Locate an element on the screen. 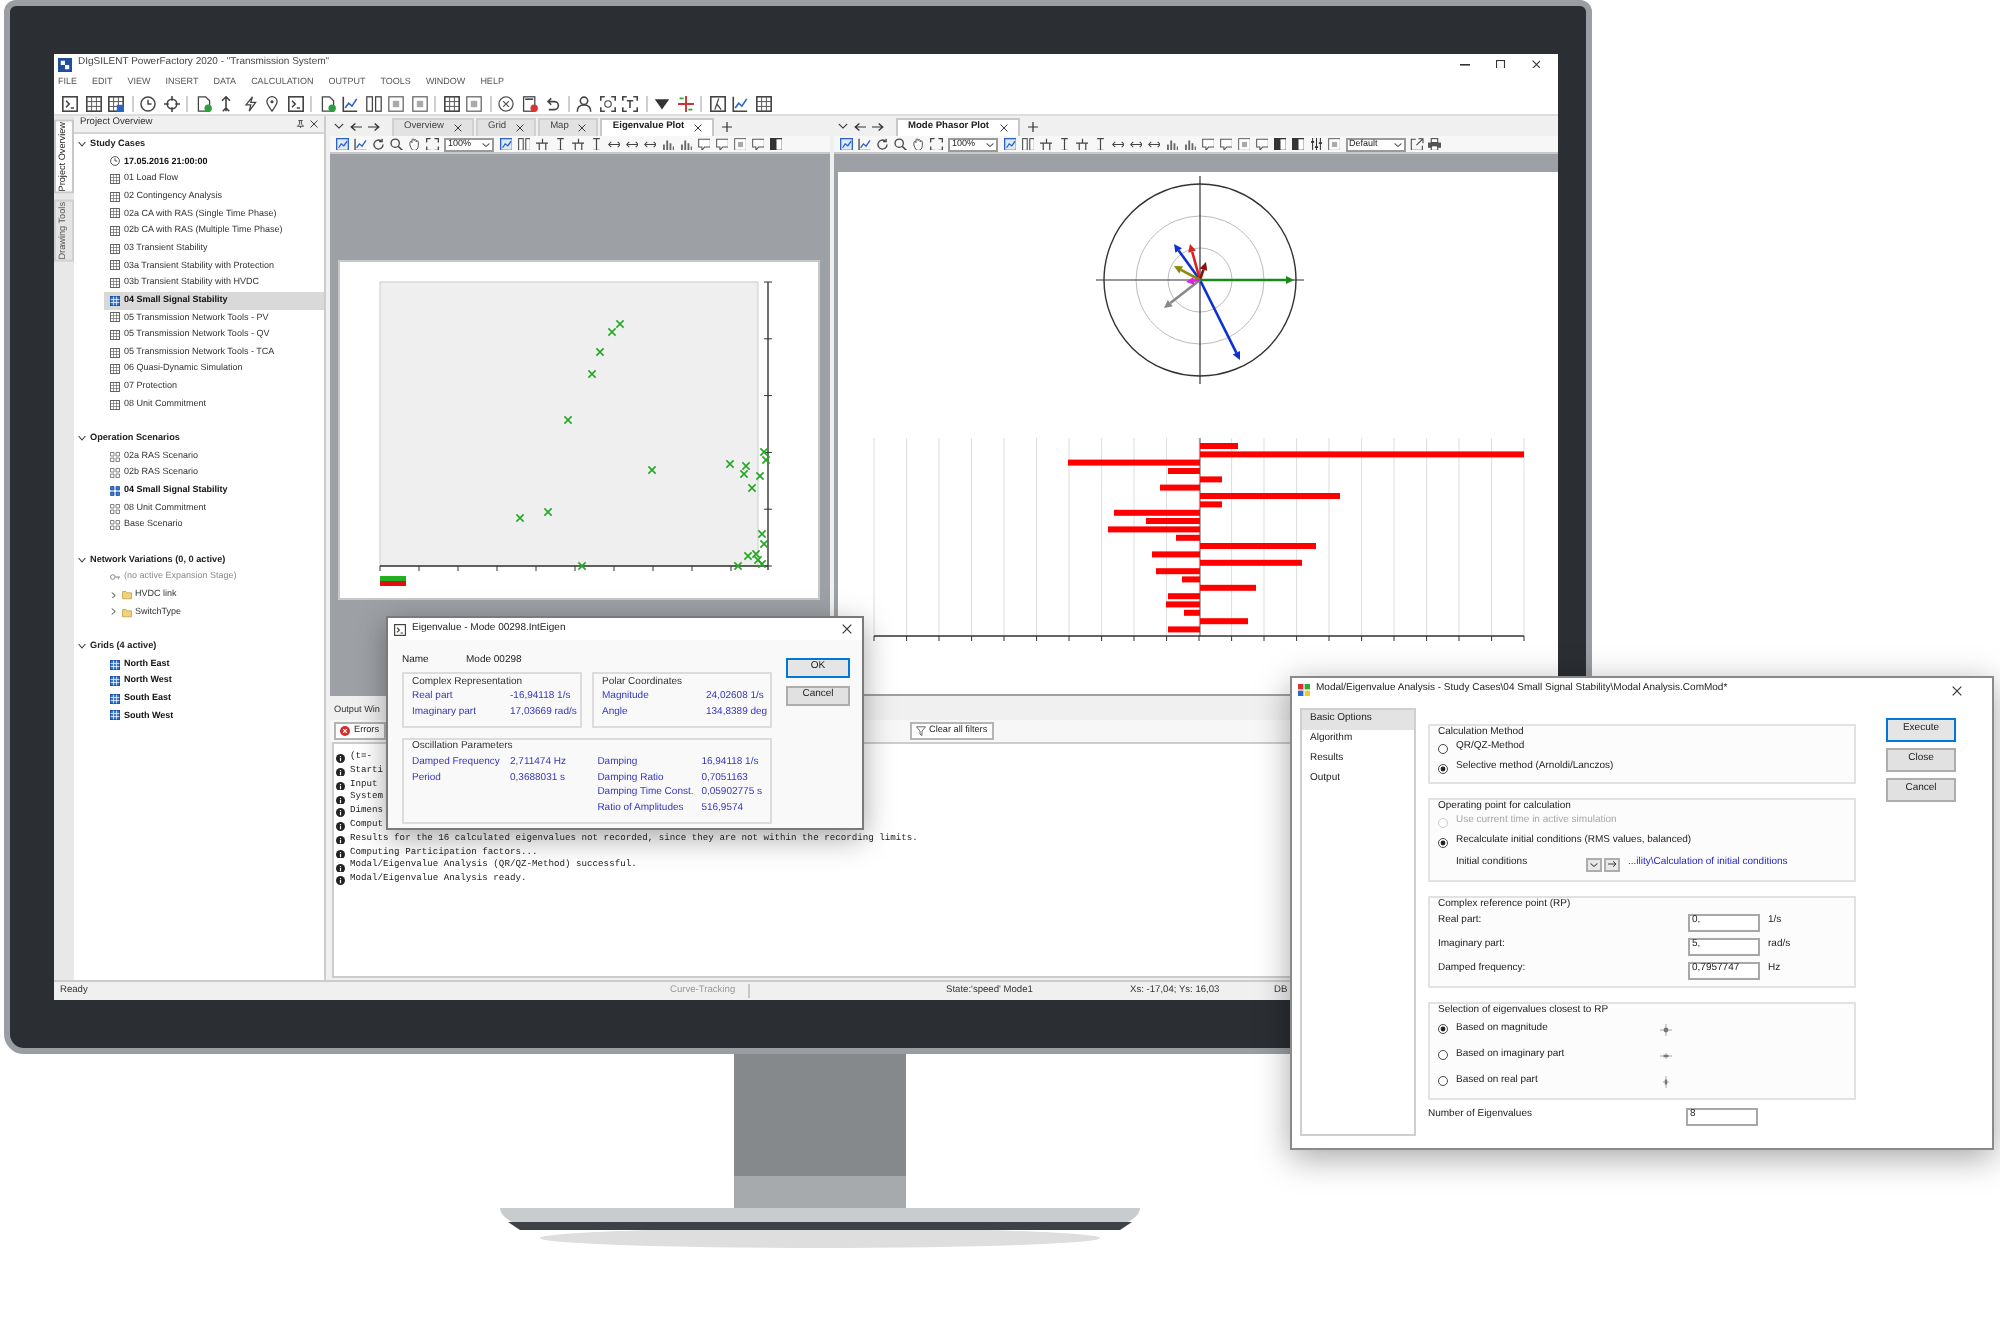  calculator-icon is located at coordinates (529, 103).